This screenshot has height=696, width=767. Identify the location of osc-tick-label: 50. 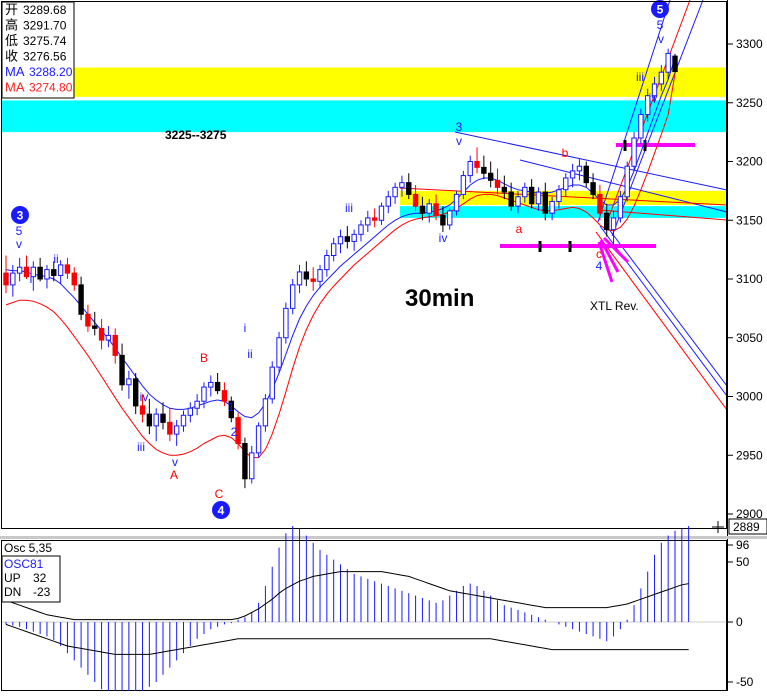
(743, 562).